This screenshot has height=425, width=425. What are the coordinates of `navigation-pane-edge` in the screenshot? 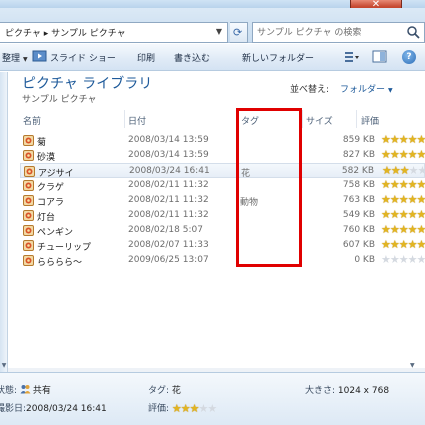 It's located at (4, 222).